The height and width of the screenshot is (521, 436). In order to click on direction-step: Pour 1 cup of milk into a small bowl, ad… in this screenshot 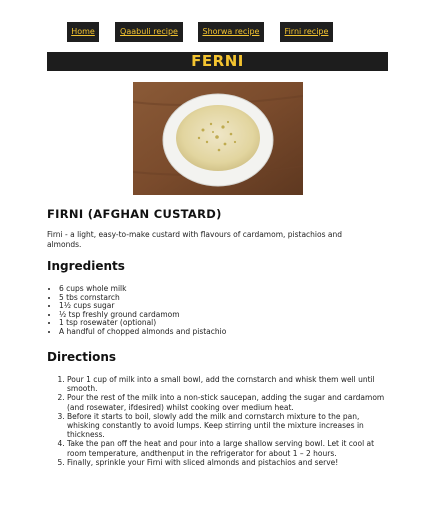, I will do `click(227, 384)`.